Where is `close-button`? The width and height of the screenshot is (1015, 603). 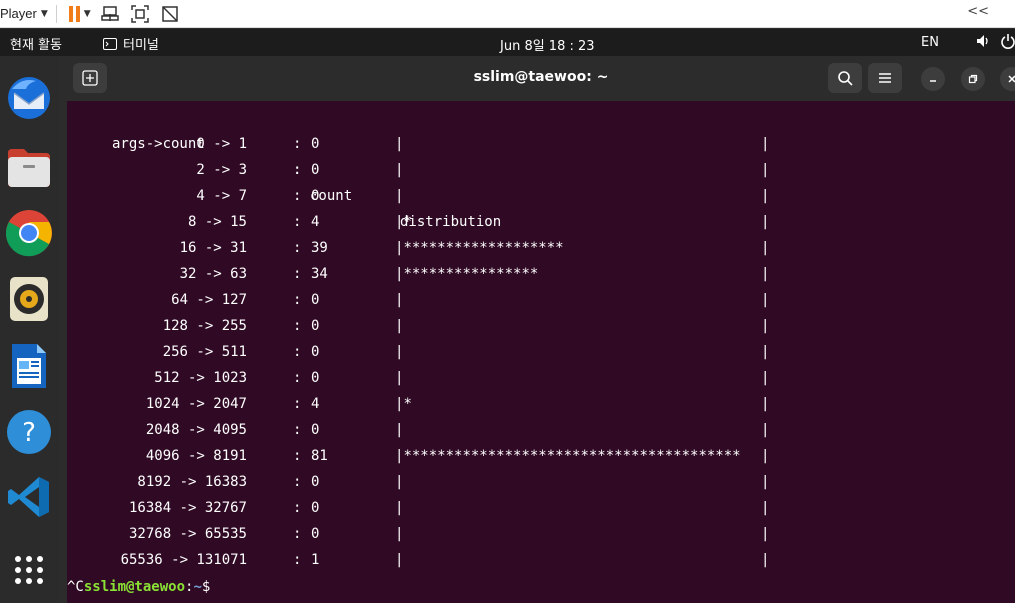 close-button is located at coordinates (1007, 79).